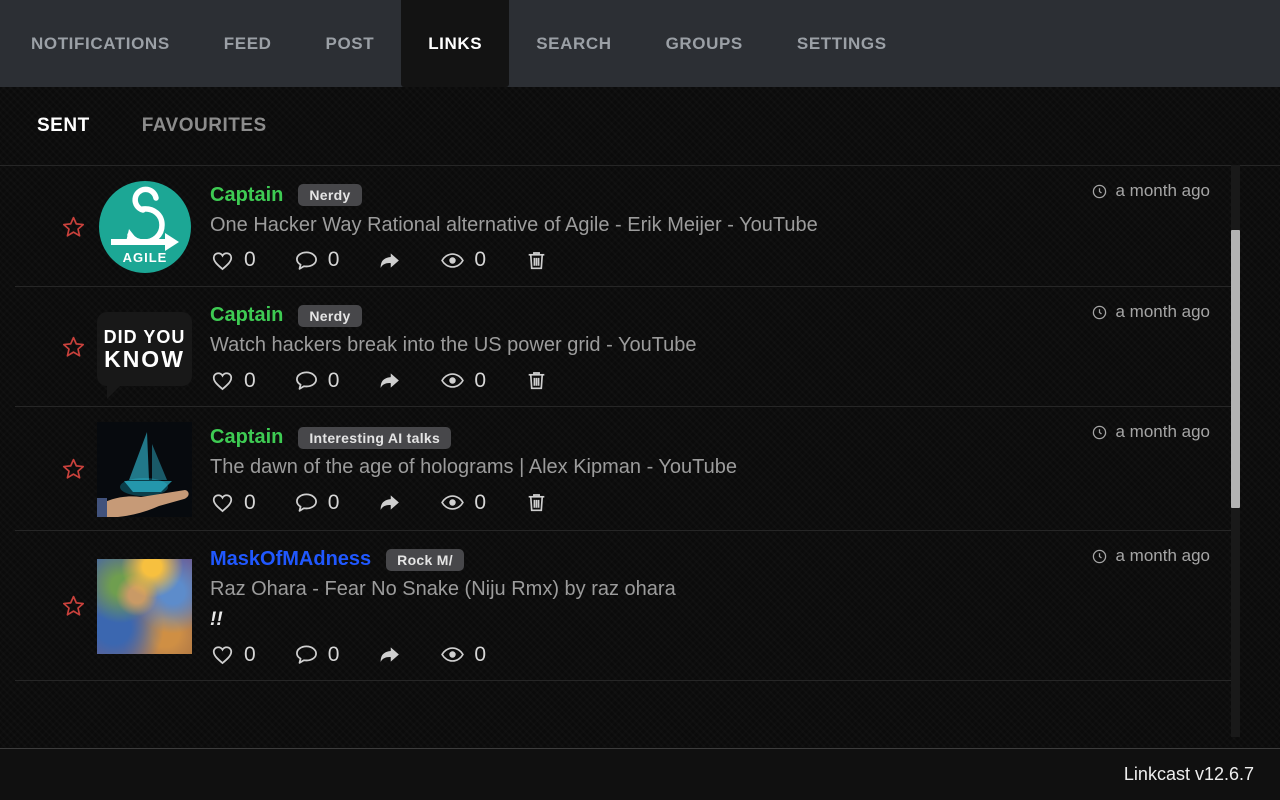 The width and height of the screenshot is (1280, 800). What do you see at coordinates (204, 126) in the screenshot?
I see `subtab-favourites: FAVOURITES` at bounding box center [204, 126].